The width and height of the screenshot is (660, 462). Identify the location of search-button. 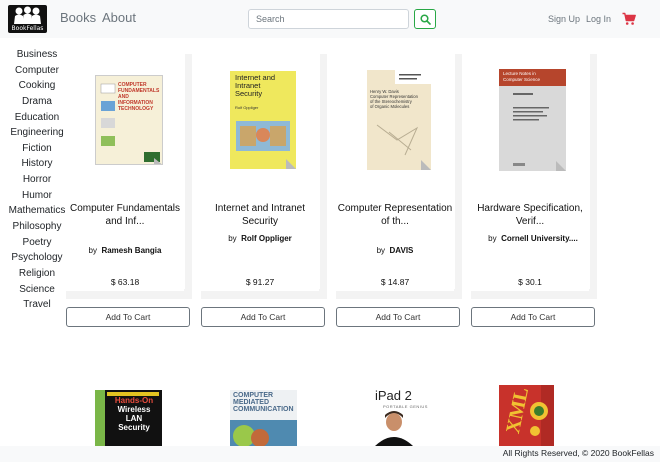
(425, 19).